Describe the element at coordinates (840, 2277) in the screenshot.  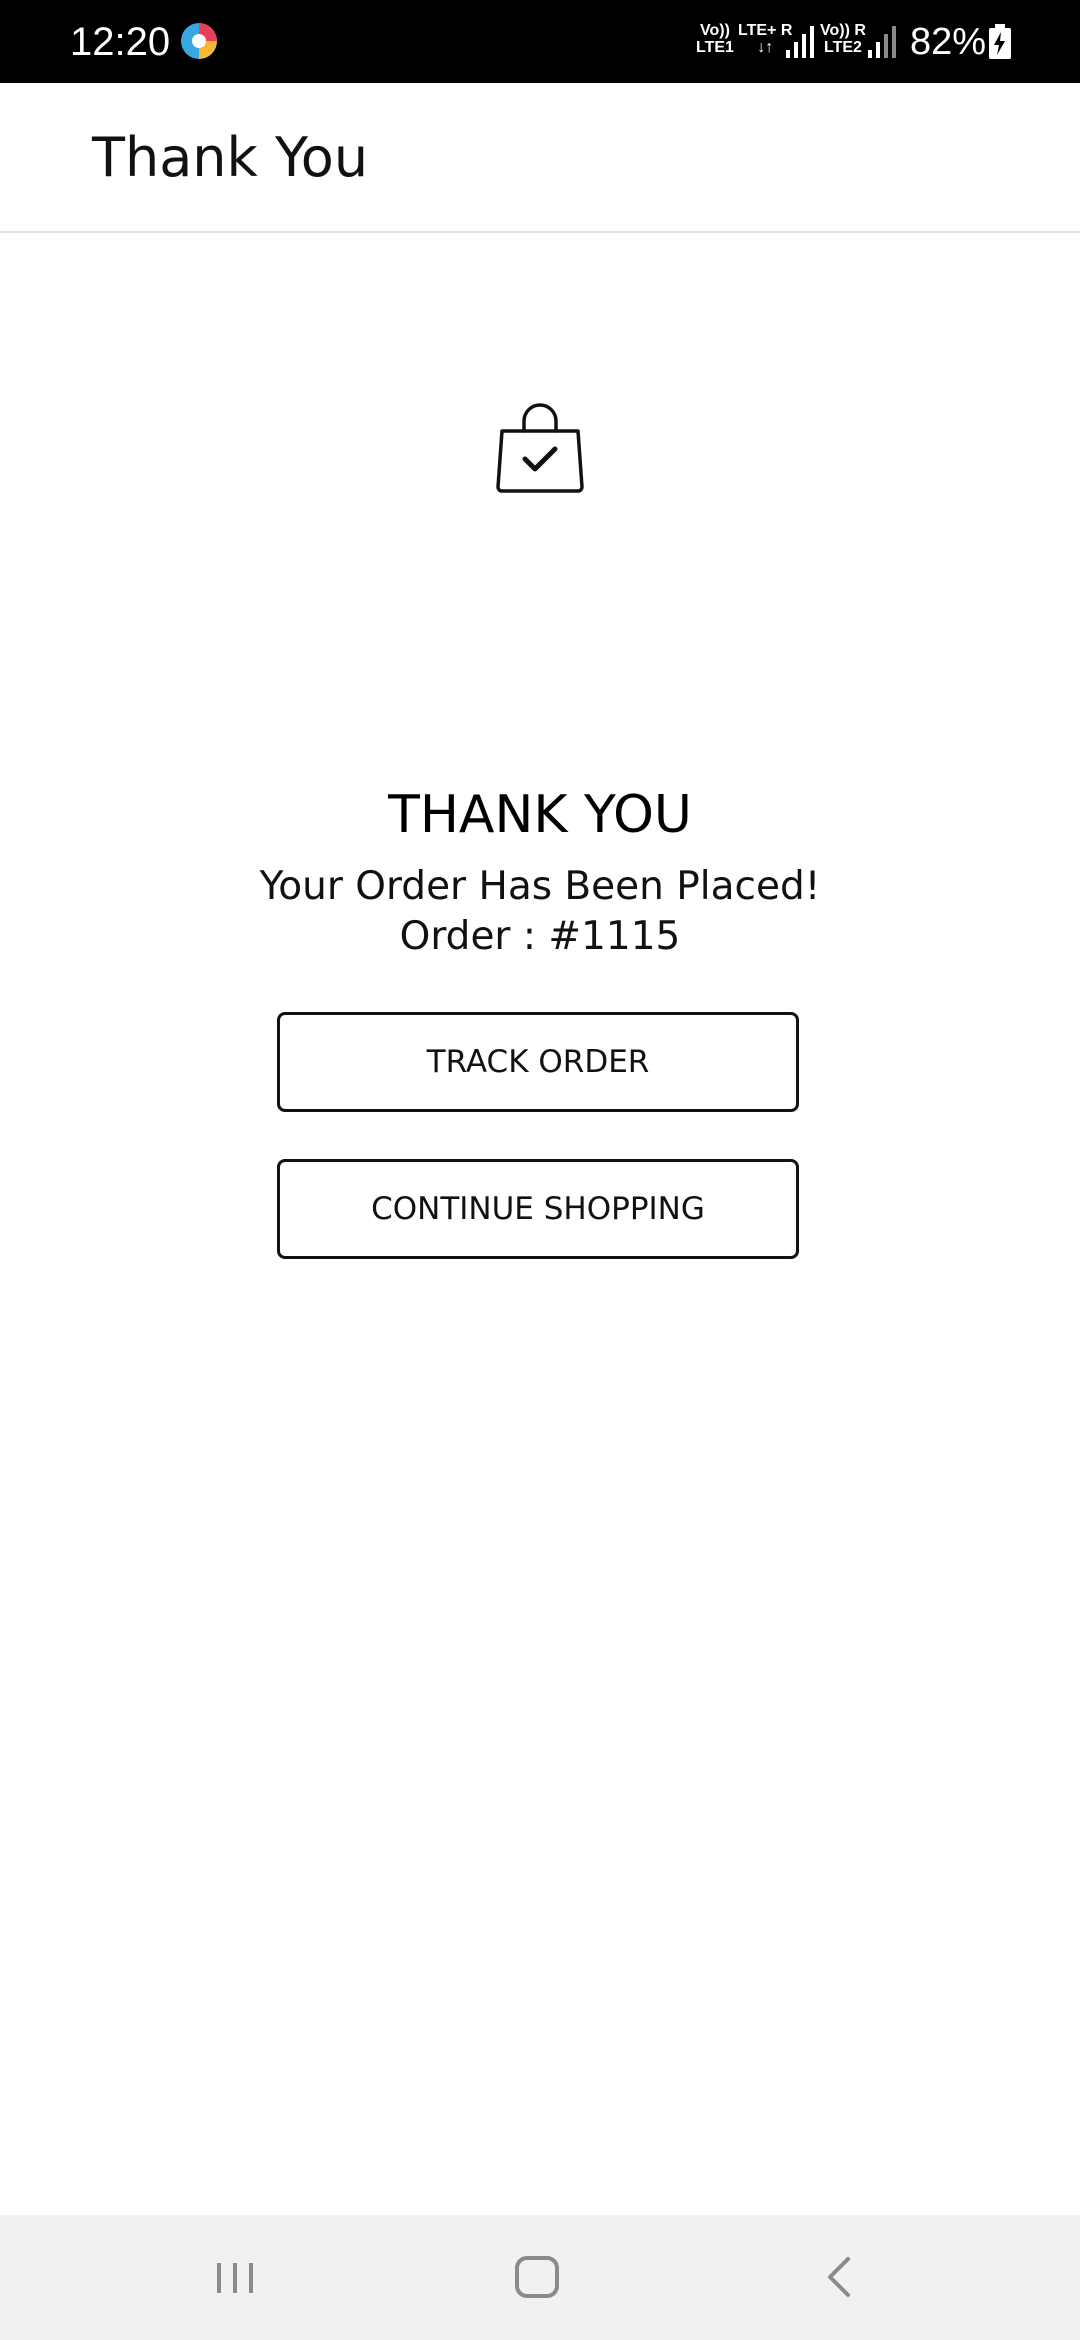
I see `back-icon` at that location.